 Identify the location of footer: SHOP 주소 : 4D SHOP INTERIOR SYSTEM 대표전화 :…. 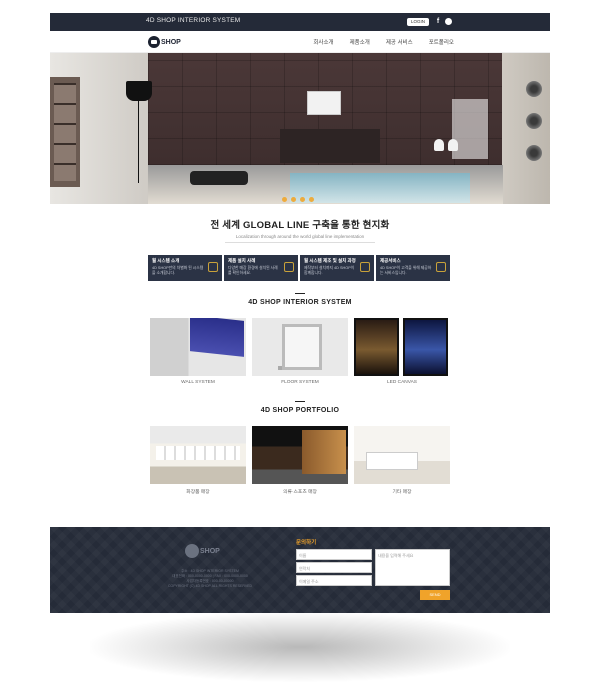
(300, 570).